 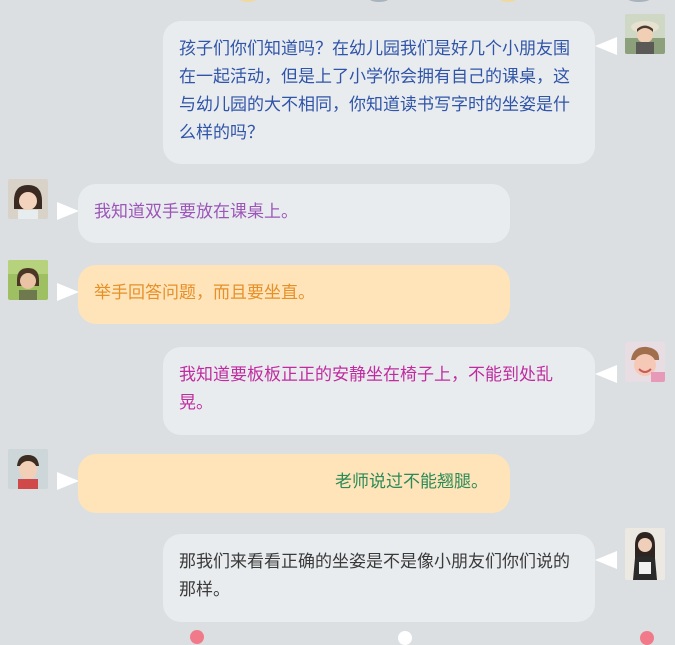 I want to click on message-bubble: 老师说过不能翘腿。, so click(x=294, y=483).